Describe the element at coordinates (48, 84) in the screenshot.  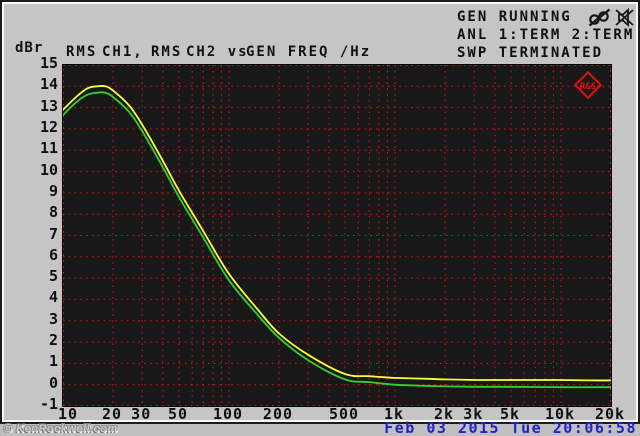
I see `y-tick-label: 14` at that location.